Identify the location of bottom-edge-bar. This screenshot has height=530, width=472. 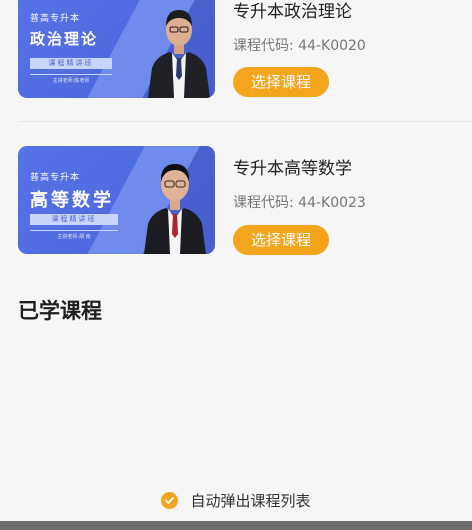
(236, 525).